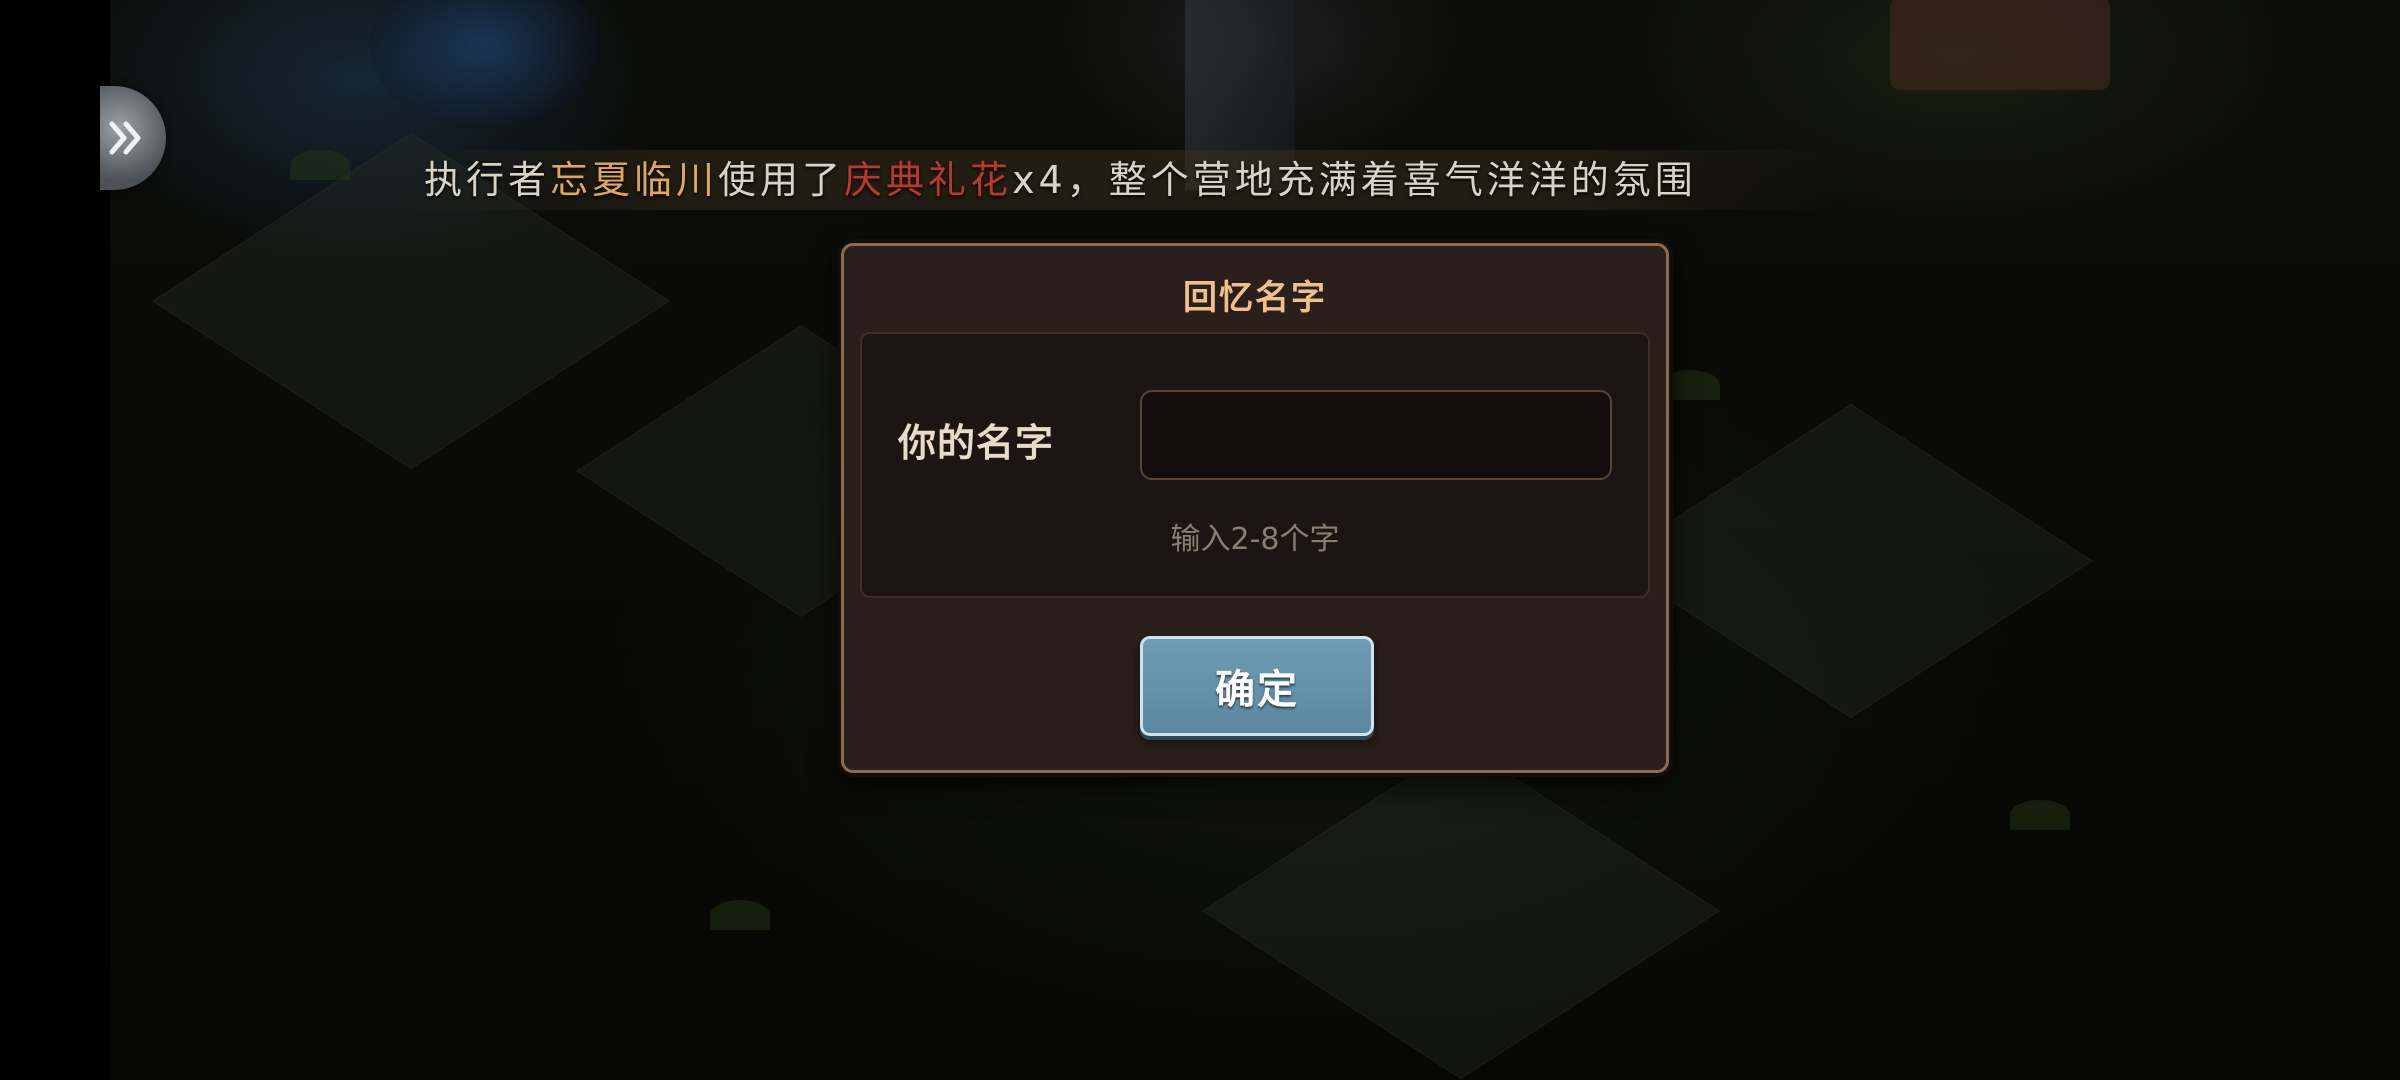  Describe the element at coordinates (55, 540) in the screenshot. I see `left-letterbox` at that location.